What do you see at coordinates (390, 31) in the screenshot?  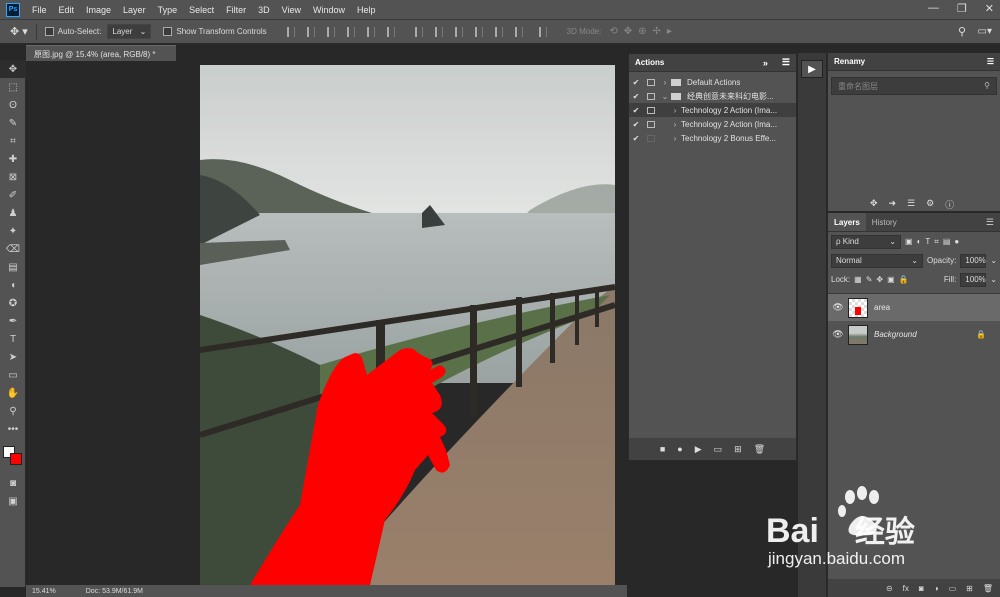 I see `align-right-icon` at bounding box center [390, 31].